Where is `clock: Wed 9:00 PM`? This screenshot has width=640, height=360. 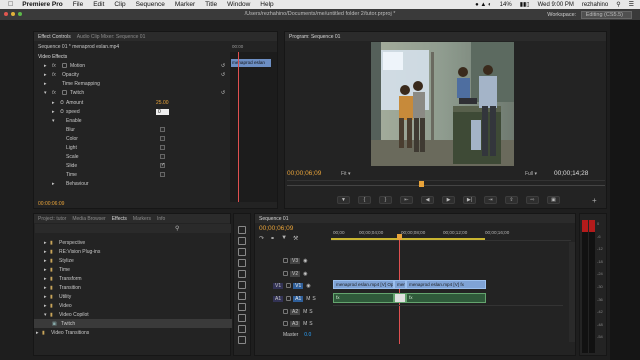
clock: Wed 9:00 PM is located at coordinates (556, 5).